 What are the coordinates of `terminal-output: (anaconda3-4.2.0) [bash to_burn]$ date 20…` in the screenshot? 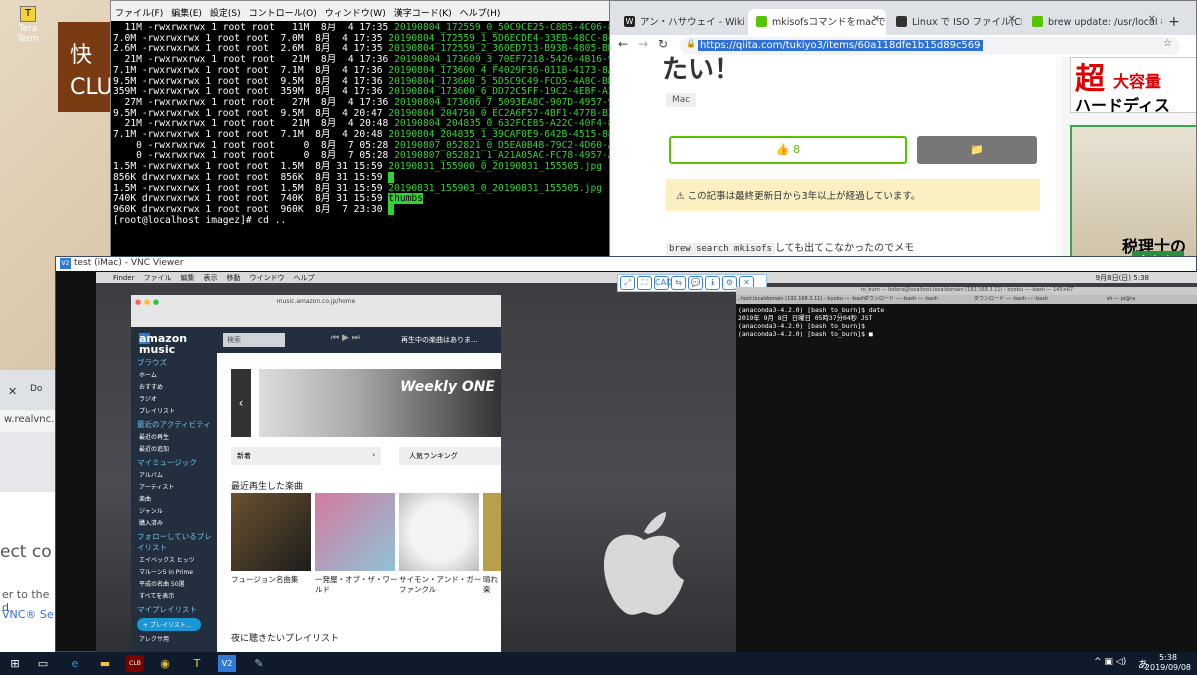 It's located at (966, 322).